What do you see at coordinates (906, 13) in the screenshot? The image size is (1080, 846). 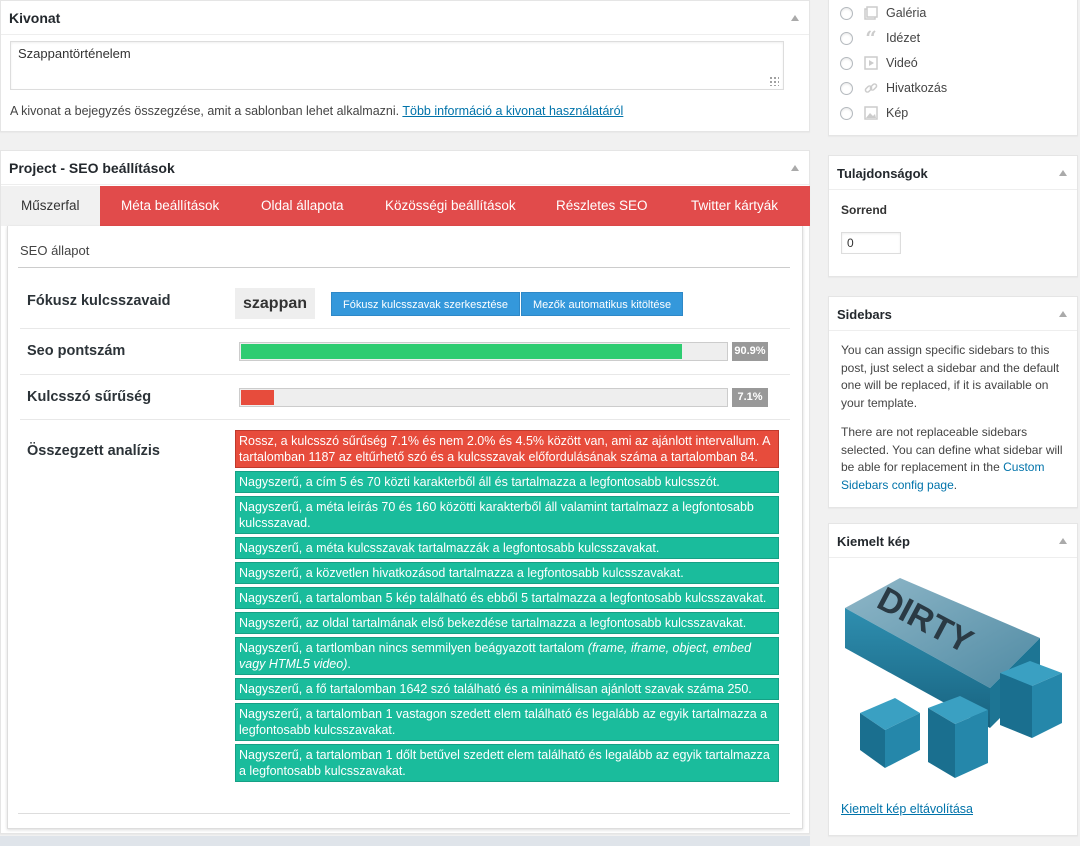 I see `format-label: Galéria` at bounding box center [906, 13].